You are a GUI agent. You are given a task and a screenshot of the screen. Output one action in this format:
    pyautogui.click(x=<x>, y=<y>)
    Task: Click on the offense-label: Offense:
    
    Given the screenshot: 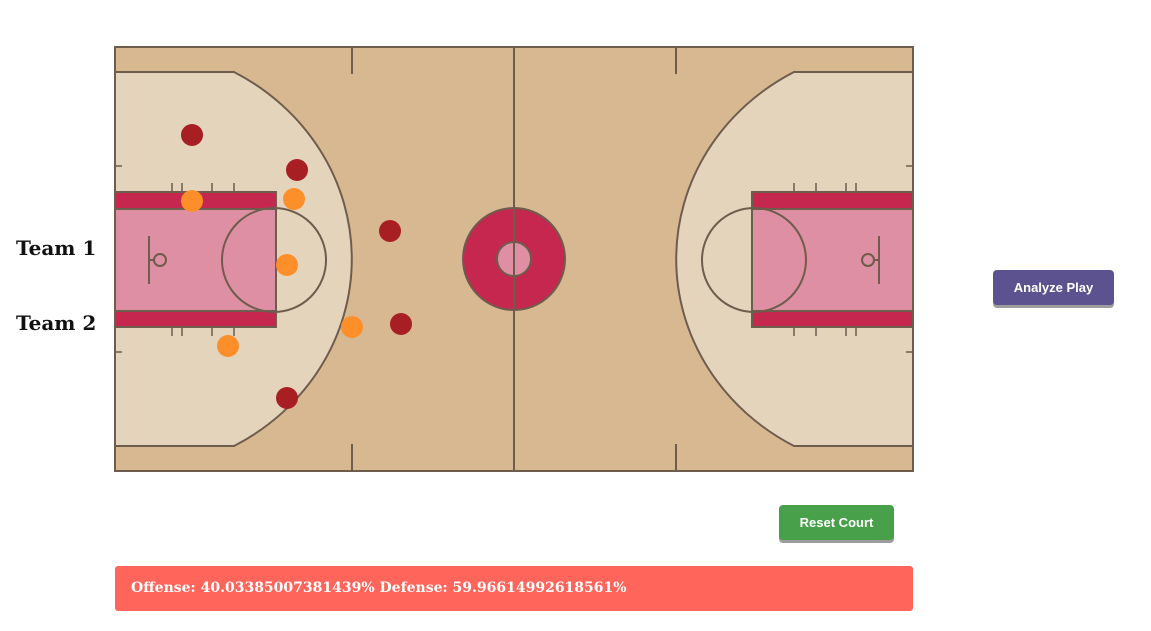 What is the action you would take?
    pyautogui.click(x=163, y=588)
    